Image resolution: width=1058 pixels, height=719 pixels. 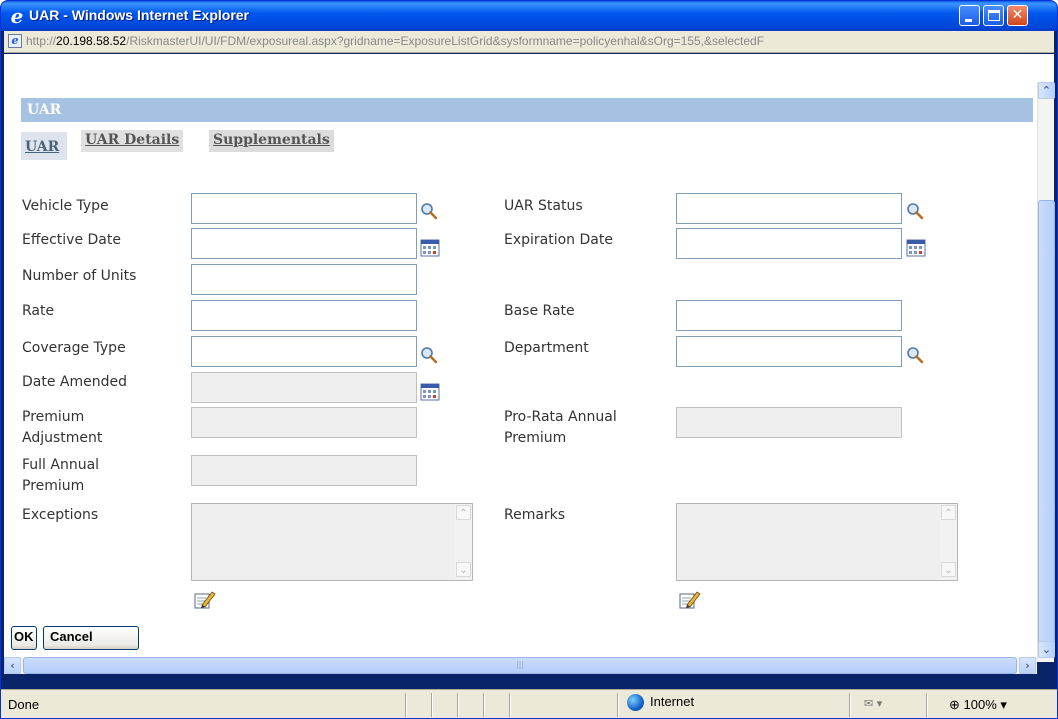 I want to click on full-annual-premium-label-line2: Premium, so click(x=53, y=486).